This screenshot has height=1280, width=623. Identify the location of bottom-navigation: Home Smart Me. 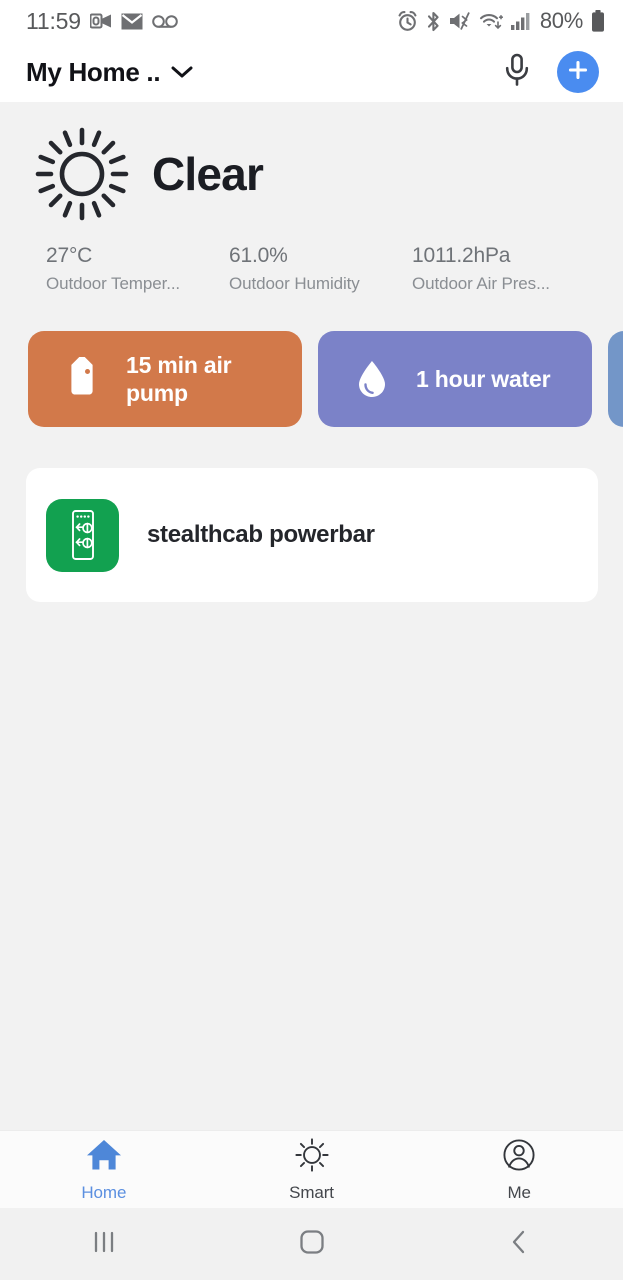
(311, 1169).